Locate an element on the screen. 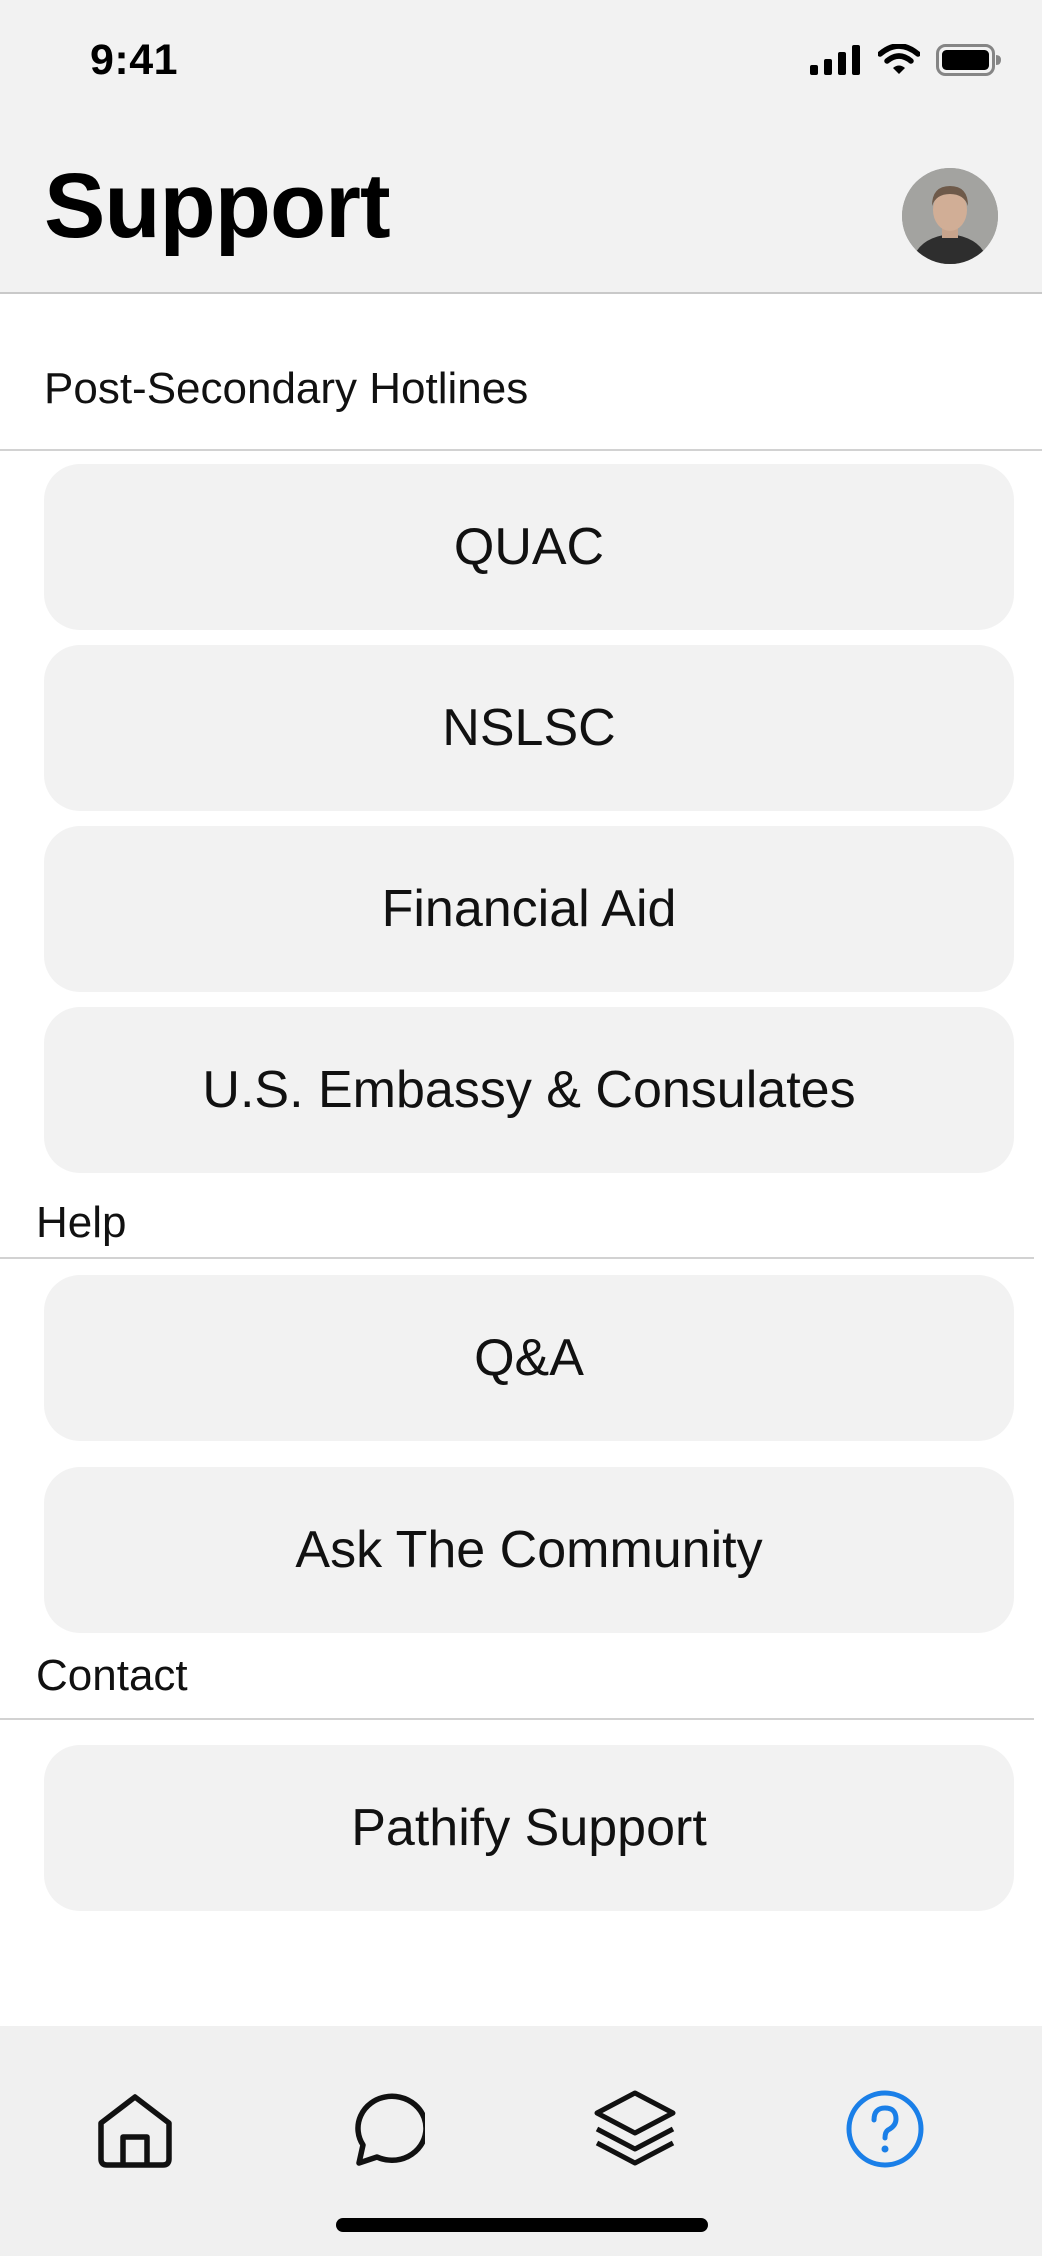  quac-button: QUAC is located at coordinates (529, 547).